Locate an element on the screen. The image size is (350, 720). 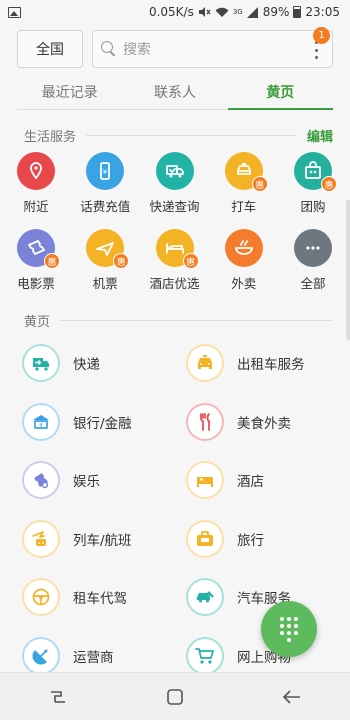
service-item: 快递查询 is located at coordinates (174, 186).